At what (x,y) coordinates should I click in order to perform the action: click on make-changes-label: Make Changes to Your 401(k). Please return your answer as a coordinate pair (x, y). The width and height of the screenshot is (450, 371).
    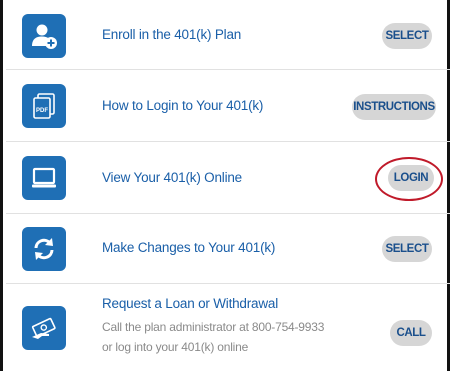
    Looking at the image, I should click on (188, 247).